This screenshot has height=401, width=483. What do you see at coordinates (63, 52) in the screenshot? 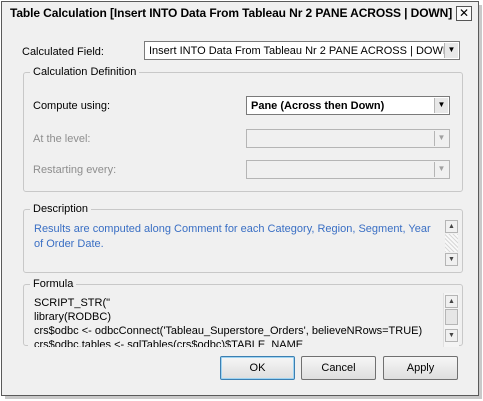
I see `calculated-field-label: Calculated Field:` at bounding box center [63, 52].